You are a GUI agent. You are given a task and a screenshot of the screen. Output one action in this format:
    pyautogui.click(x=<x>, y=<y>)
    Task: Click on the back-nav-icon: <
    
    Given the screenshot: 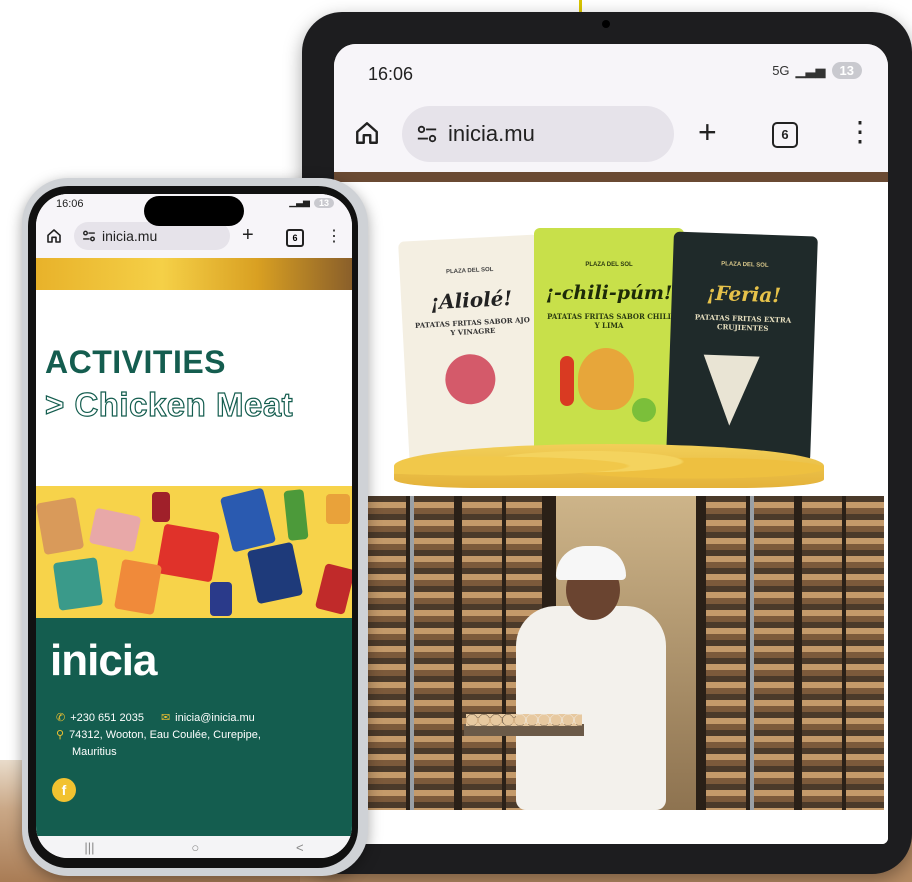 What is the action you would take?
    pyautogui.click(x=300, y=847)
    